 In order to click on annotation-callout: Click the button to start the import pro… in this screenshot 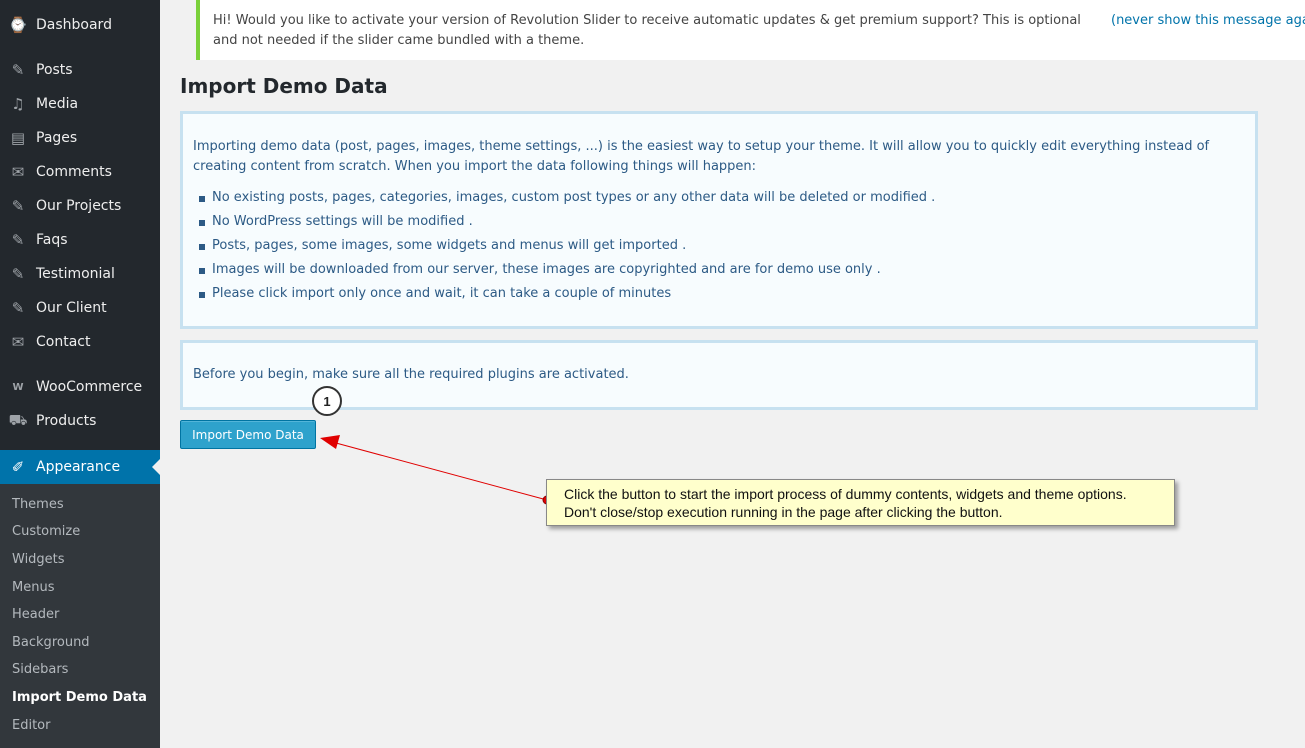, I will do `click(860, 502)`.